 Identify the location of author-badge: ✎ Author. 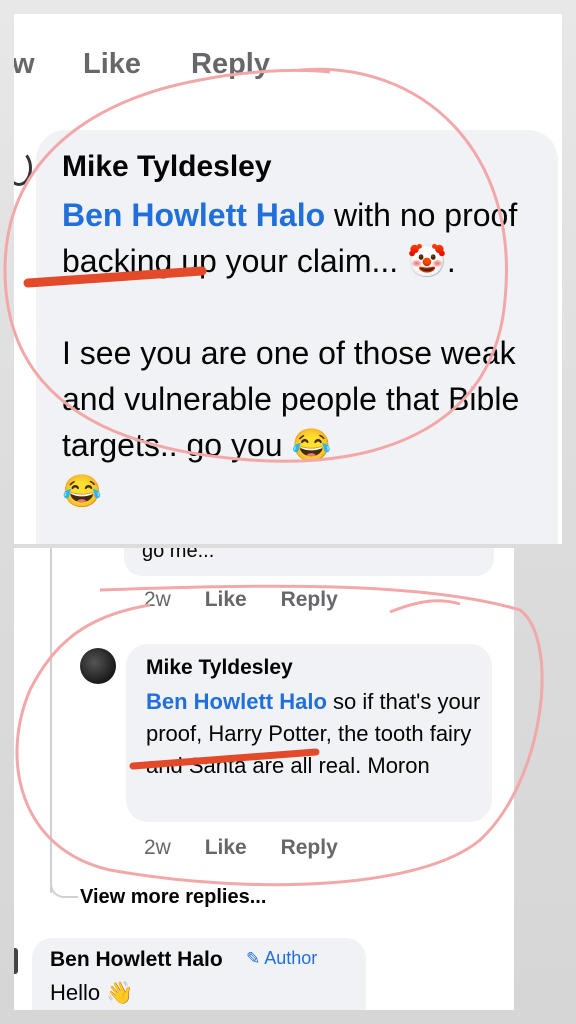
(281, 958).